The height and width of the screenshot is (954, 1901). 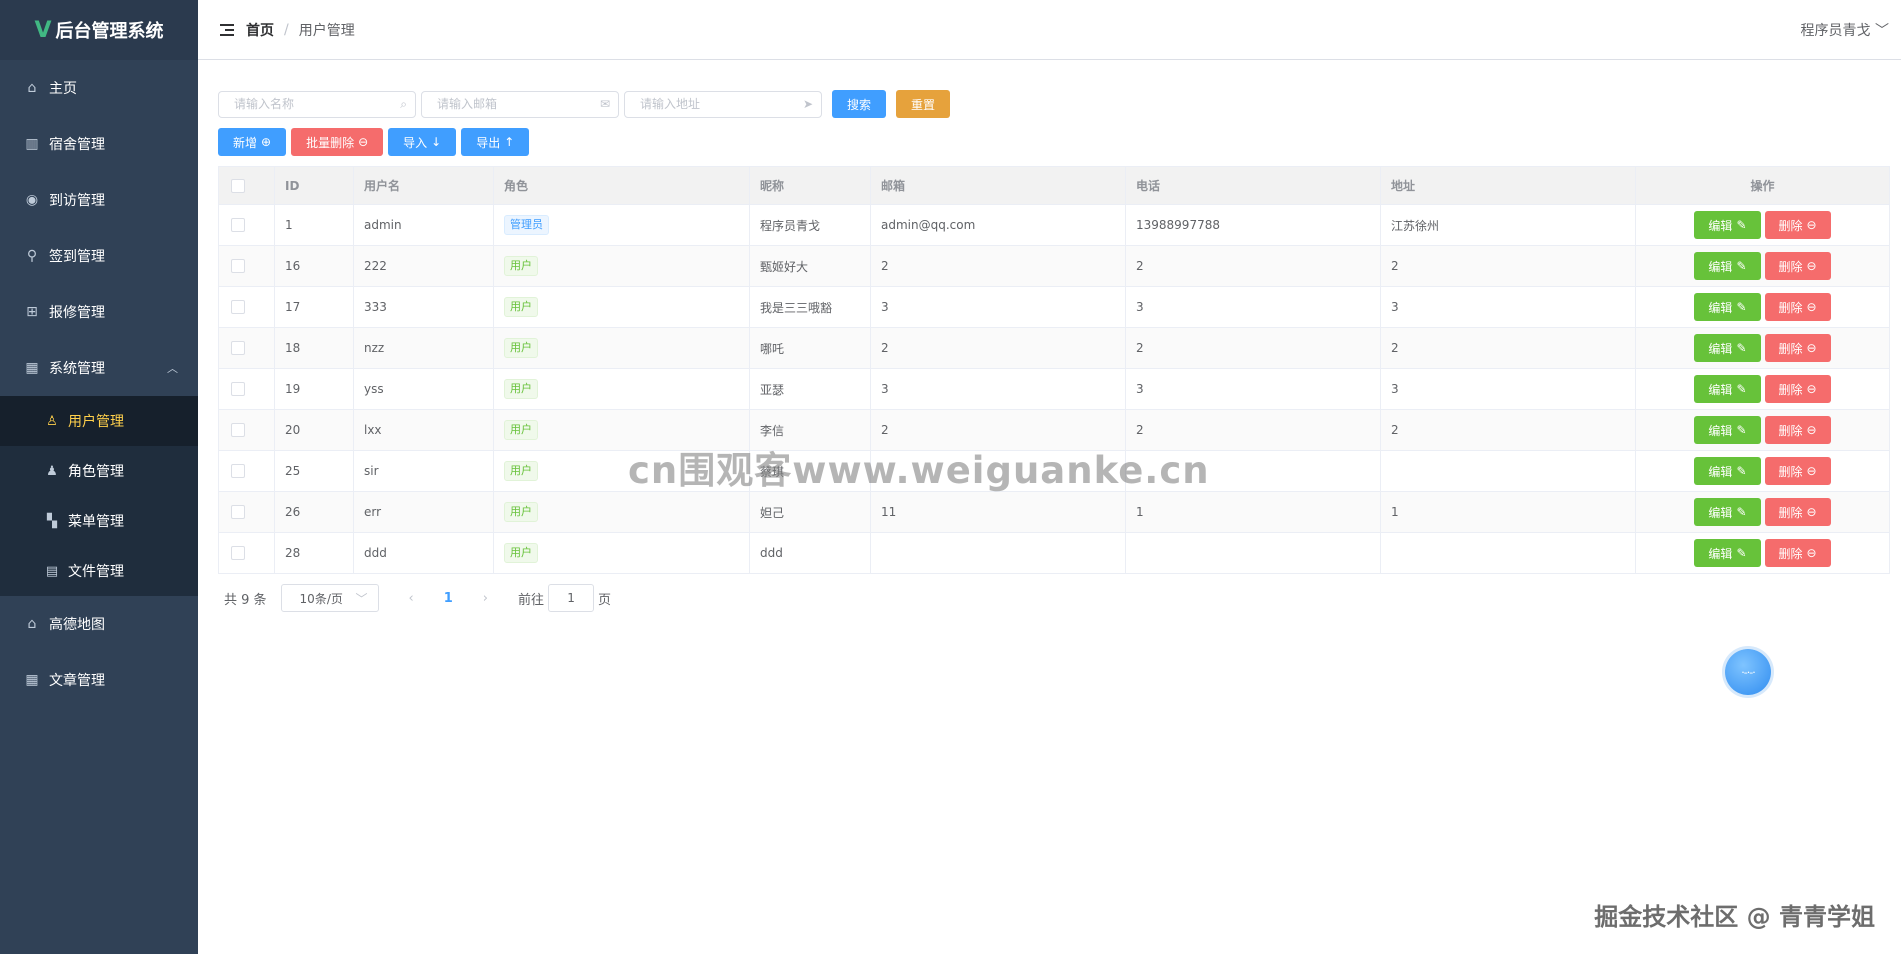 I want to click on floating-assistant-button: ·-·-·, so click(x=1748, y=672).